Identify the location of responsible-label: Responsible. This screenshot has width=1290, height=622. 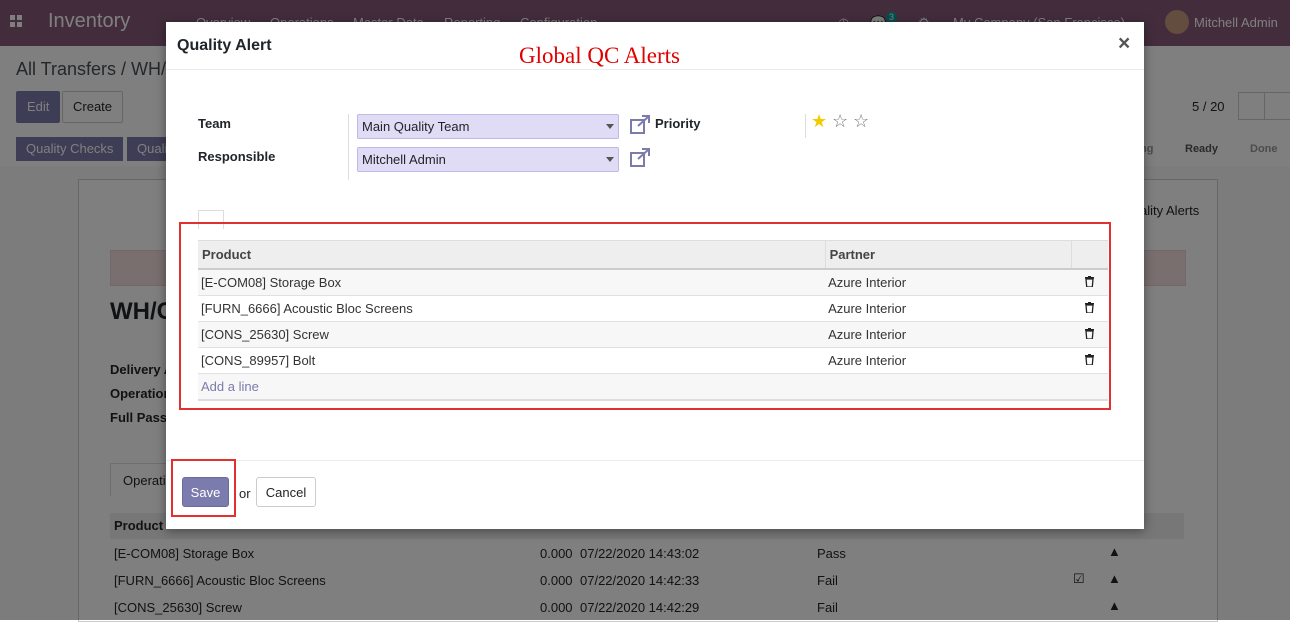
(237, 156).